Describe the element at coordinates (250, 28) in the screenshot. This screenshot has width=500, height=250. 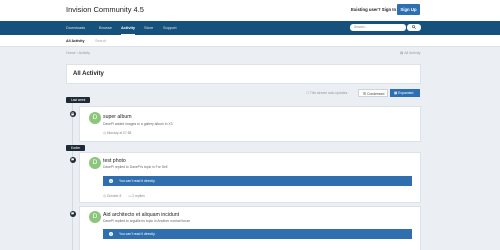
I see `main-navigation: Downloads Browse Activity Store Support` at that location.